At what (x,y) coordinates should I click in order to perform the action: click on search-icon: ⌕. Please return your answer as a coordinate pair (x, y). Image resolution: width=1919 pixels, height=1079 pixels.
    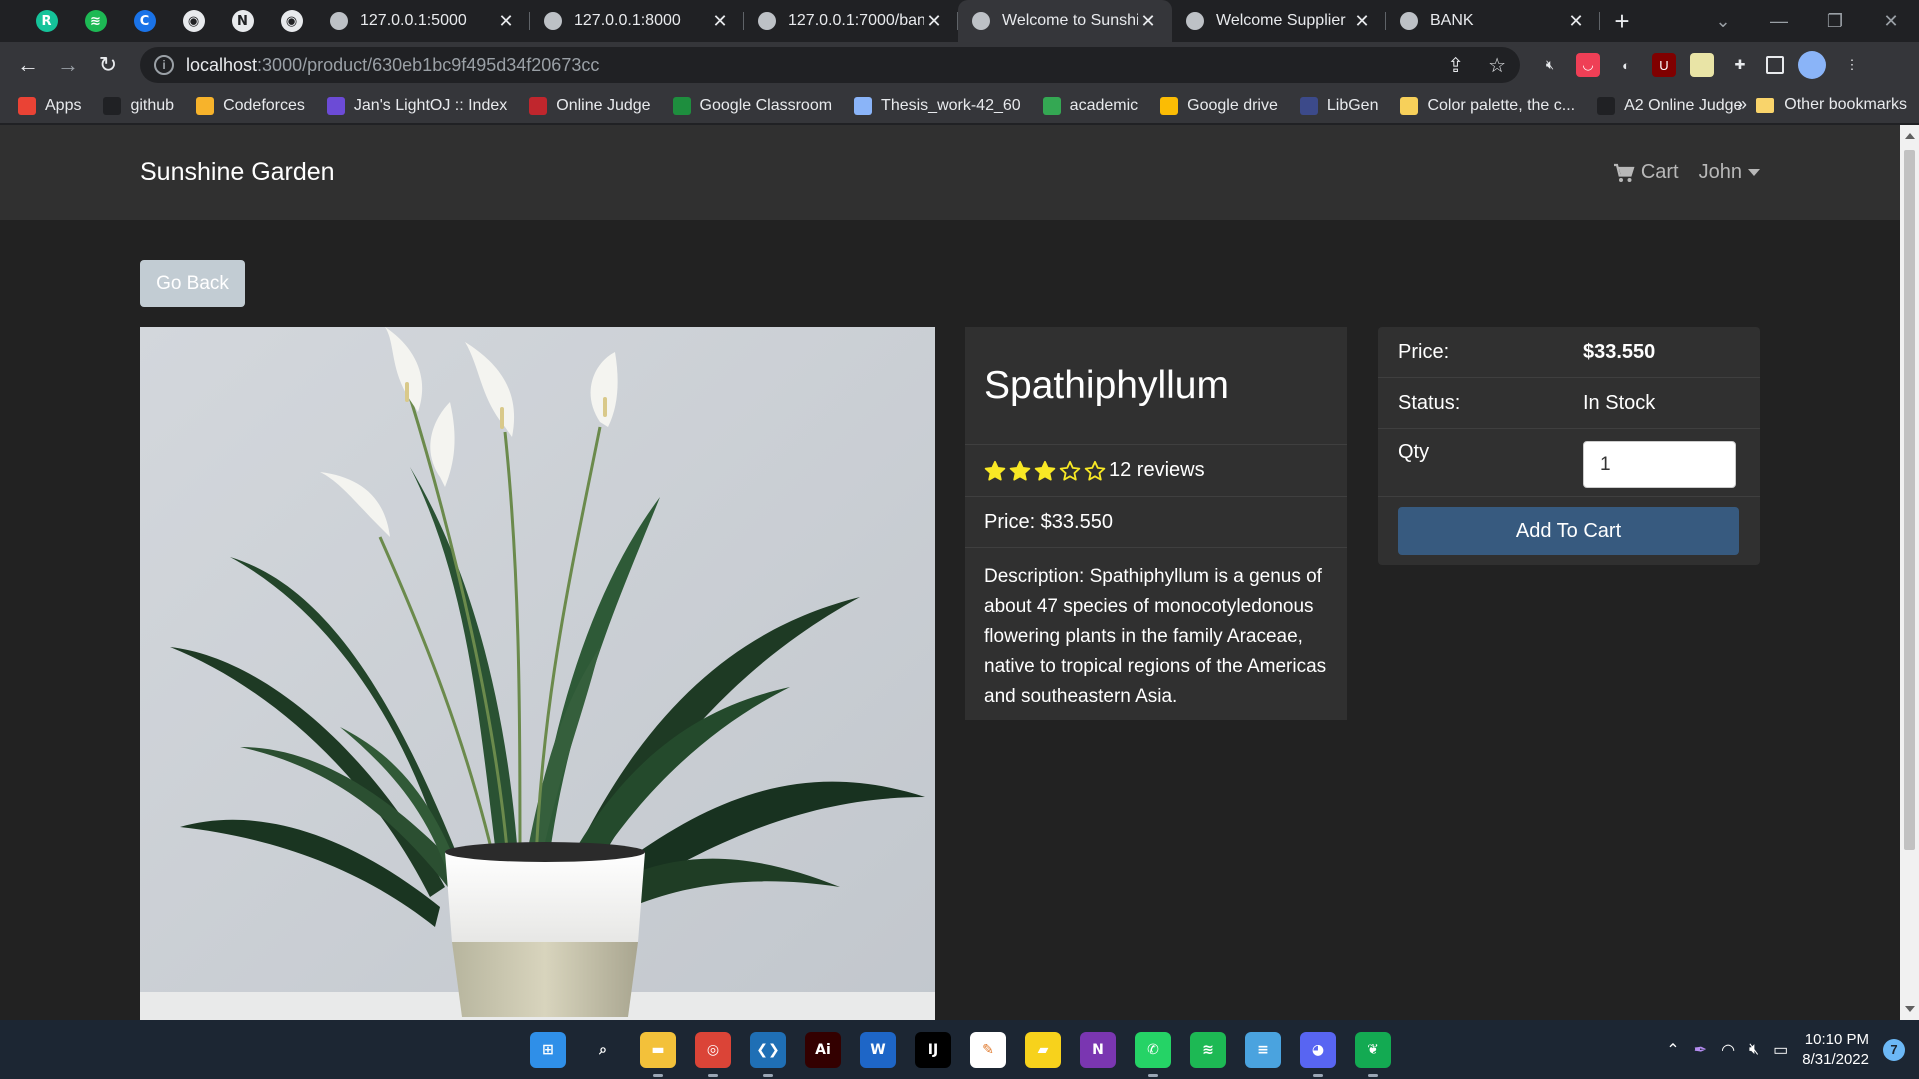
    Looking at the image, I should click on (603, 1050).